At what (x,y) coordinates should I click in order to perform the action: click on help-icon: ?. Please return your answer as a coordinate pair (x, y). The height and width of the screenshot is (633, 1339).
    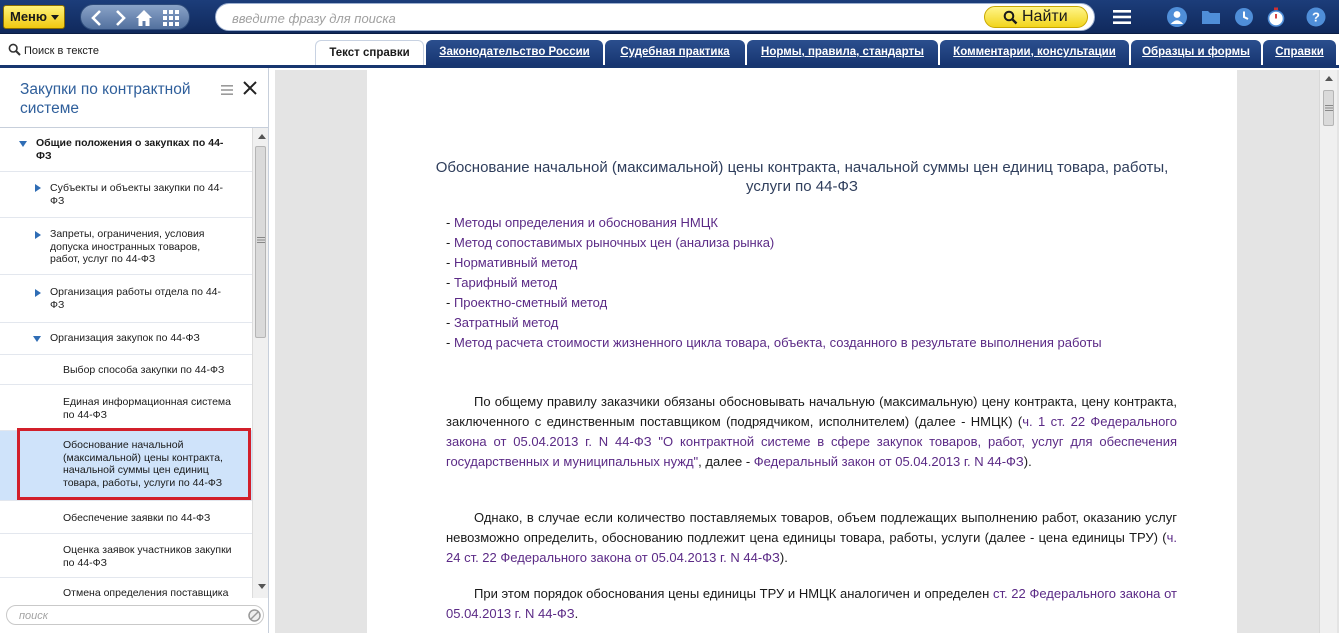
    Looking at the image, I should click on (1316, 17).